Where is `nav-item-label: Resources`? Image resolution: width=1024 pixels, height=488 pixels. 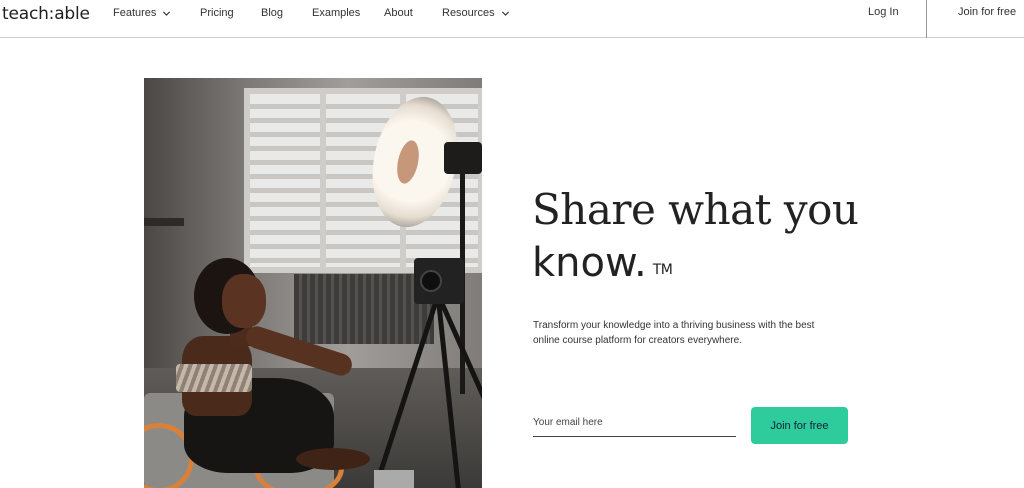 nav-item-label: Resources is located at coordinates (468, 13).